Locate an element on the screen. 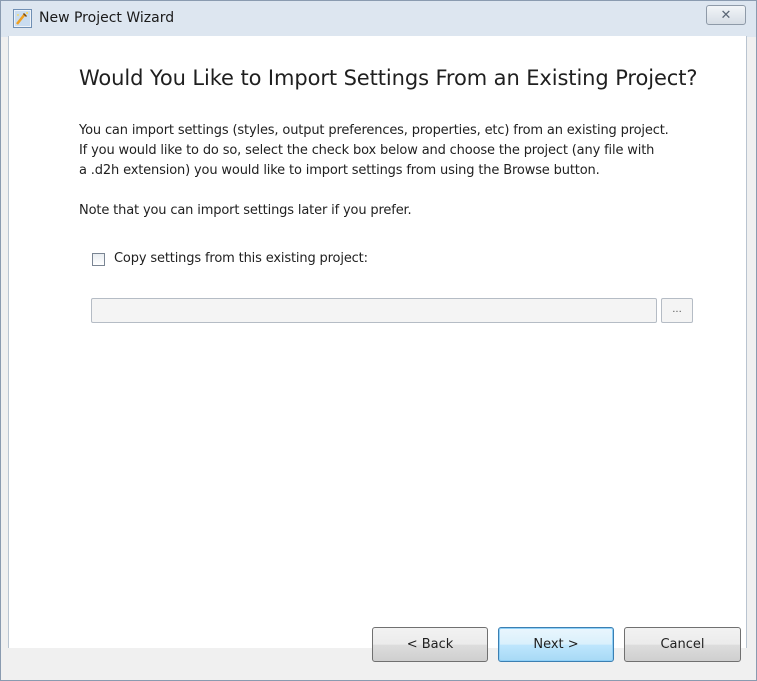 Image resolution: width=757 pixels, height=681 pixels. copy-settings-checkbox is located at coordinates (98, 259).